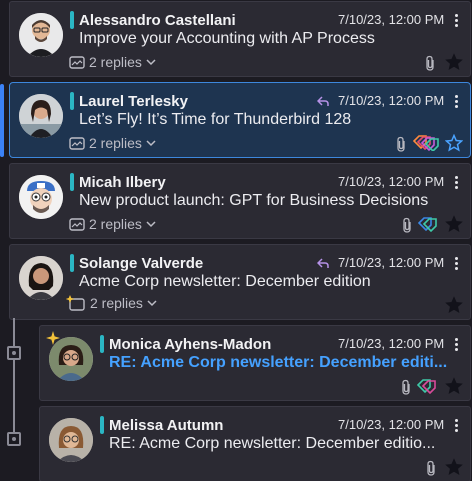  What do you see at coordinates (225, 281) in the screenshot?
I see `message-subject: Acme Corp newsletter: December edition` at bounding box center [225, 281].